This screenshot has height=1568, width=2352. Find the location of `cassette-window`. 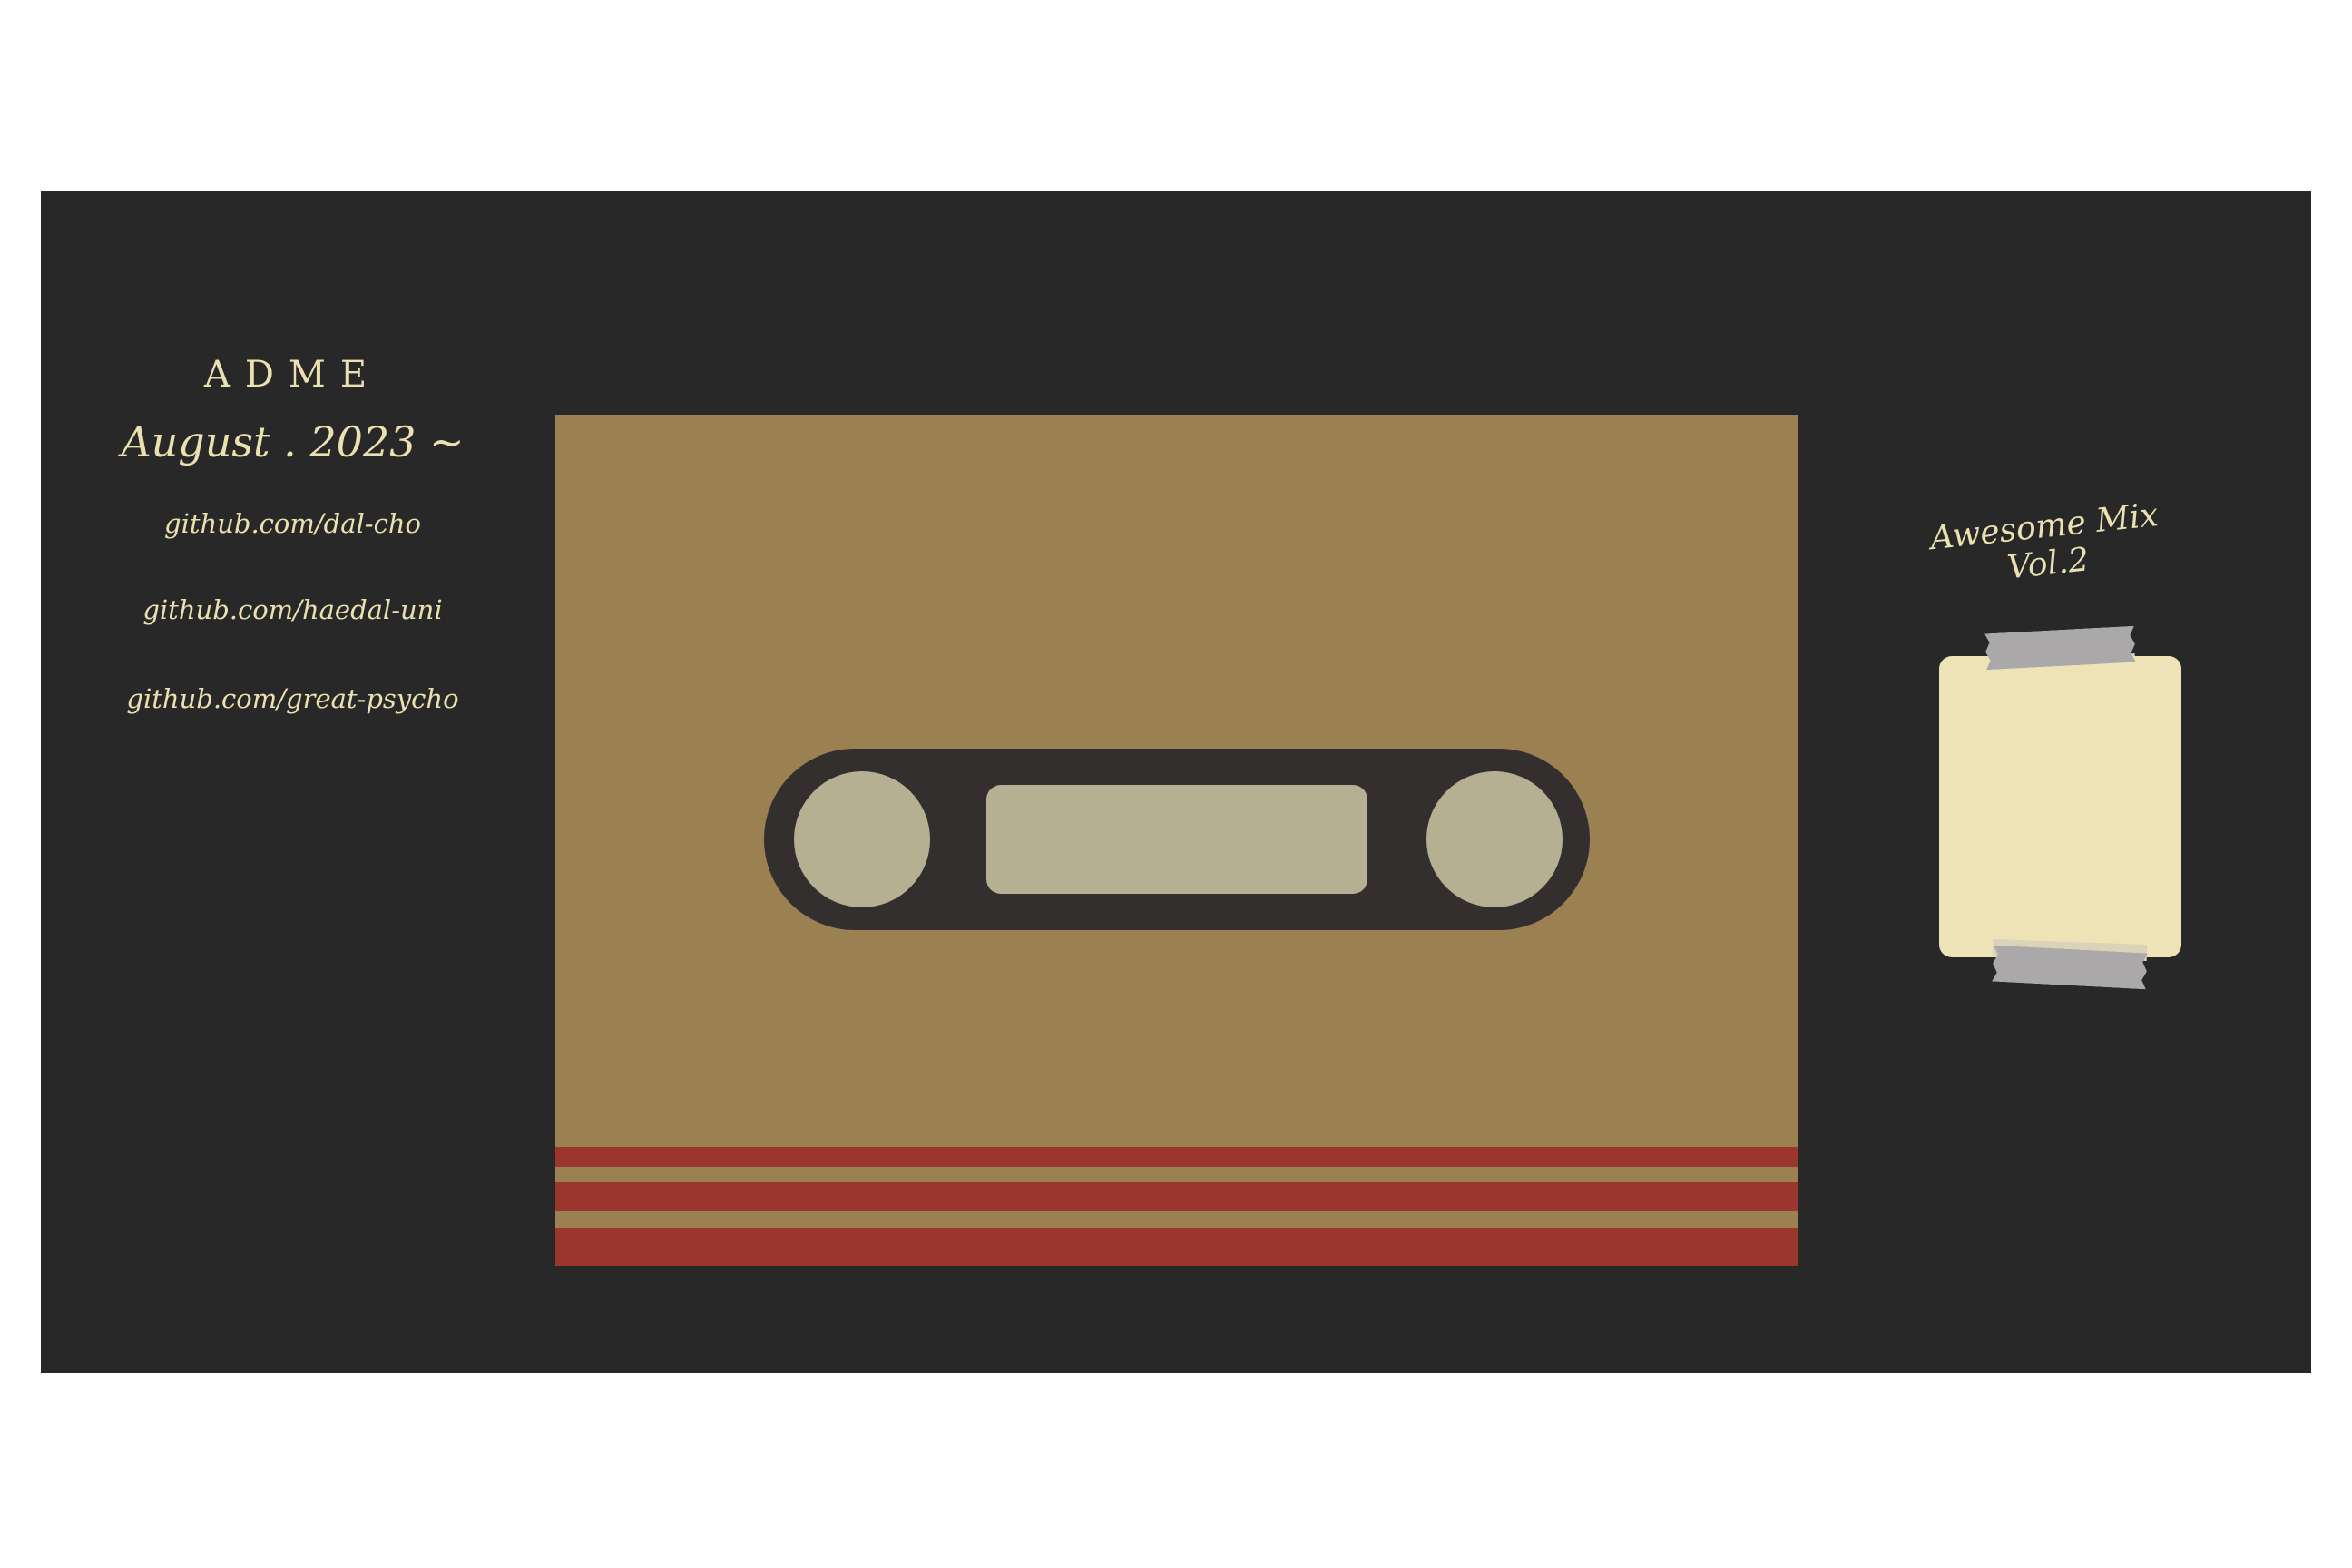

cassette-window is located at coordinates (1177, 839).